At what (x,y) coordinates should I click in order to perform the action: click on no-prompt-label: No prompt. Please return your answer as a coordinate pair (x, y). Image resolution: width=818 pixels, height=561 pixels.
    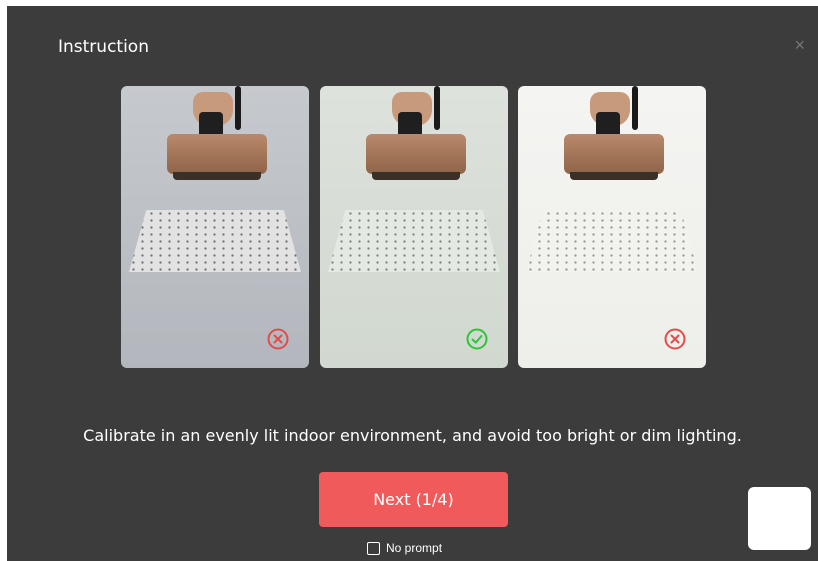
    Looking at the image, I should click on (414, 548).